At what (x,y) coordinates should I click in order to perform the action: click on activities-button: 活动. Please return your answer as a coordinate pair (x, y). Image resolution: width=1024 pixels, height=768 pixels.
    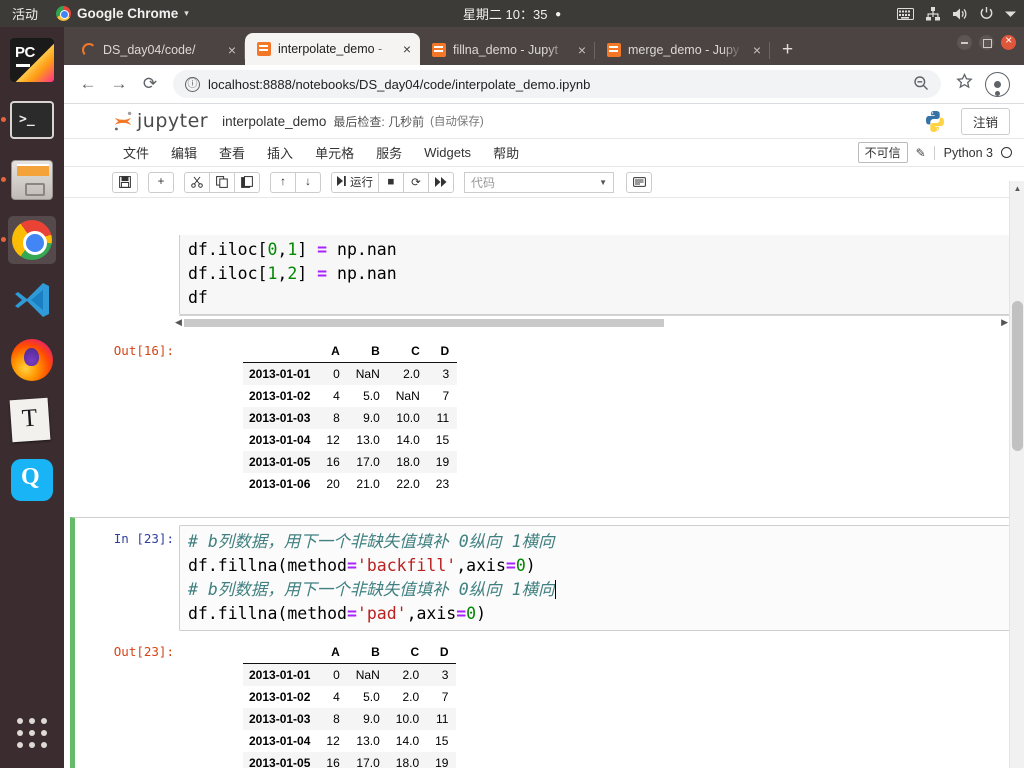
    Looking at the image, I should click on (24, 13).